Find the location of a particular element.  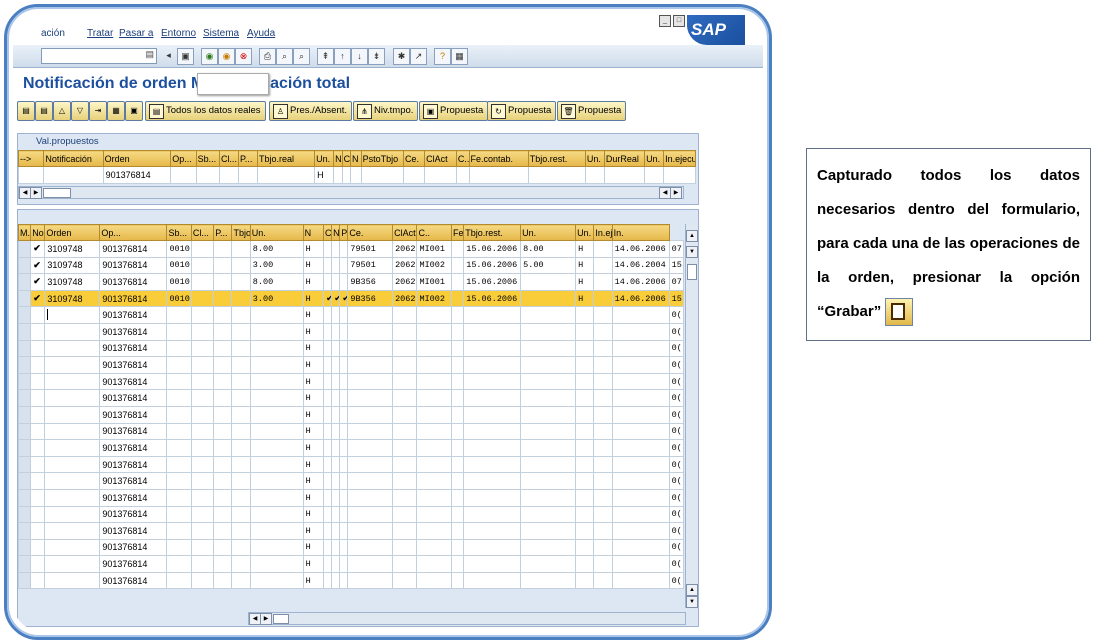

proposed-header-col-18: Un. is located at coordinates (594, 158).